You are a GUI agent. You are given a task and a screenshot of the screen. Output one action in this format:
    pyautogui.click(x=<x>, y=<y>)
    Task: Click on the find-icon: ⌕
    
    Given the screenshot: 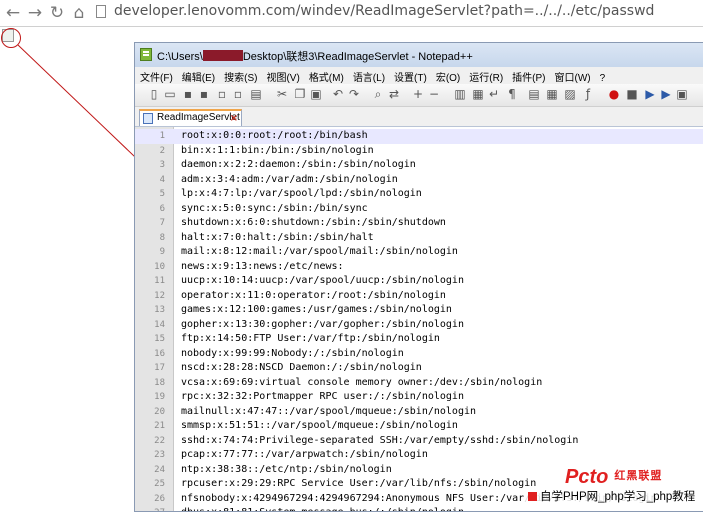 What is the action you would take?
    pyautogui.click(x=378, y=94)
    